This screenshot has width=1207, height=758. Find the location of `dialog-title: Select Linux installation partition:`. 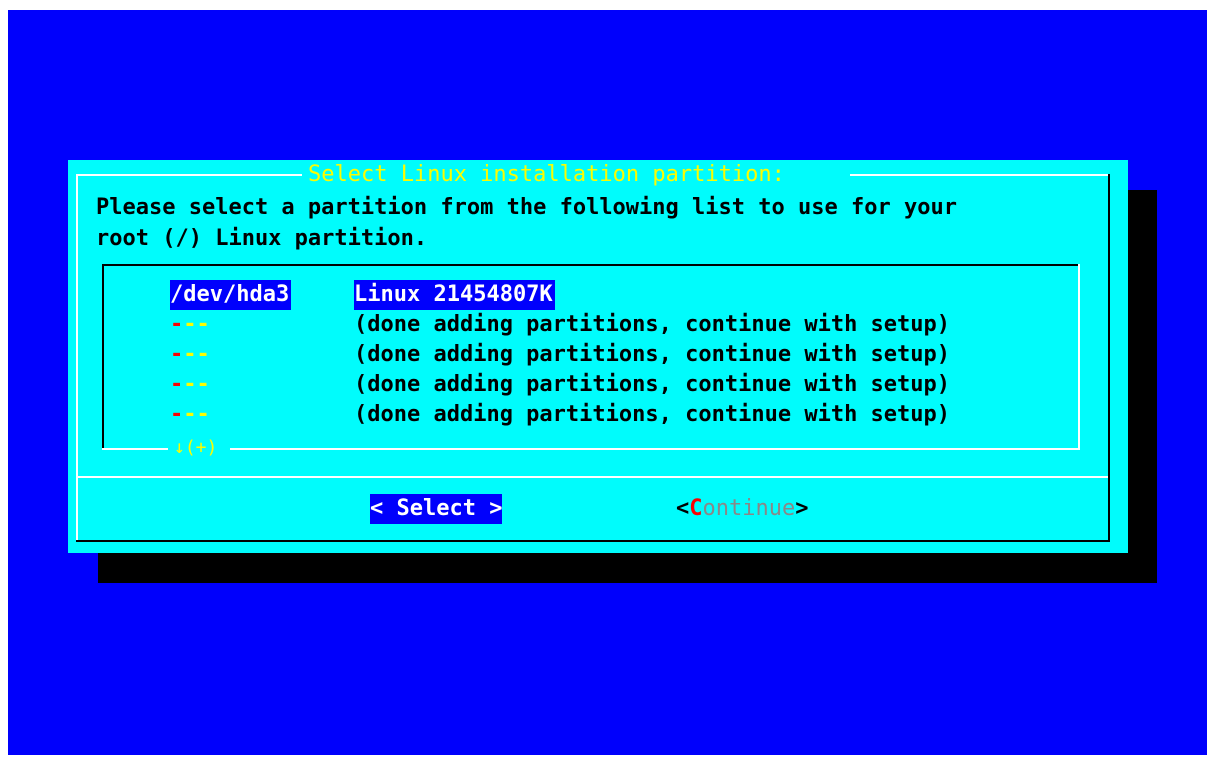

dialog-title: Select Linux installation partition: is located at coordinates (546, 174).